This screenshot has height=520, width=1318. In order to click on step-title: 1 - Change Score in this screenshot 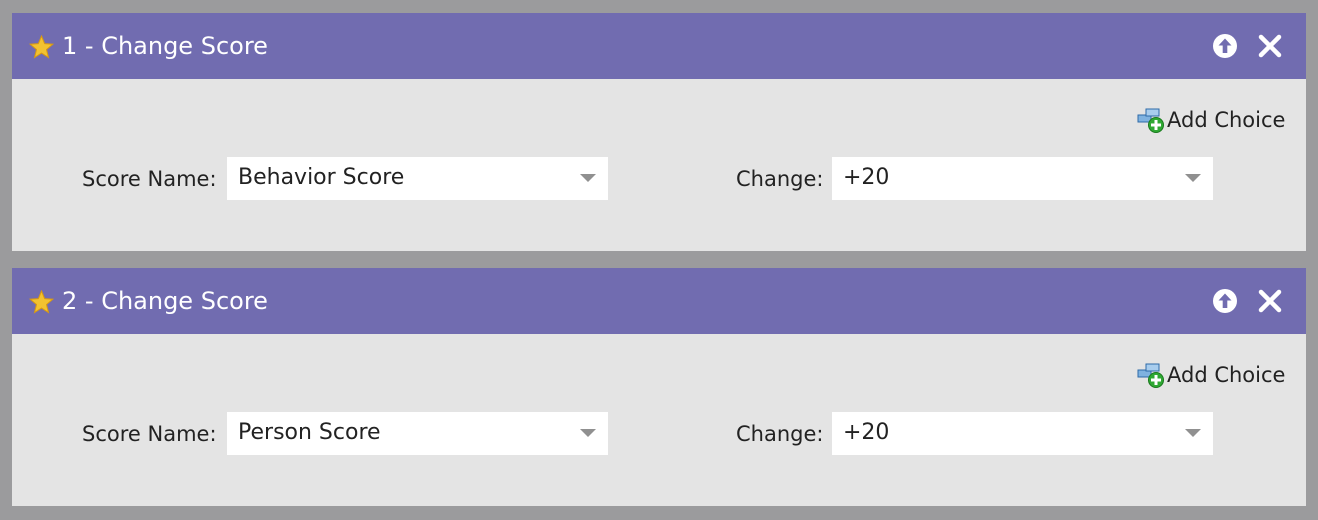, I will do `click(165, 46)`.